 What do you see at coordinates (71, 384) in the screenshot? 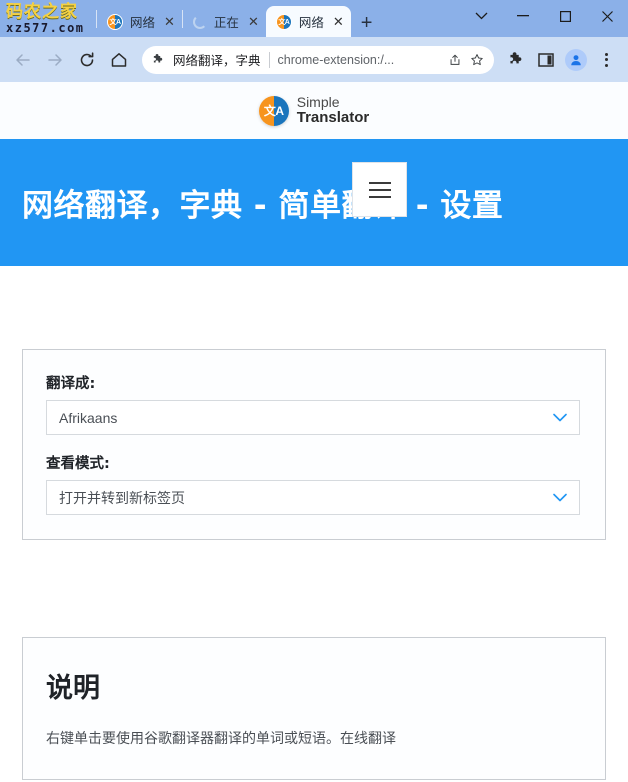
I see `target-language-label: 翻译成:` at bounding box center [71, 384].